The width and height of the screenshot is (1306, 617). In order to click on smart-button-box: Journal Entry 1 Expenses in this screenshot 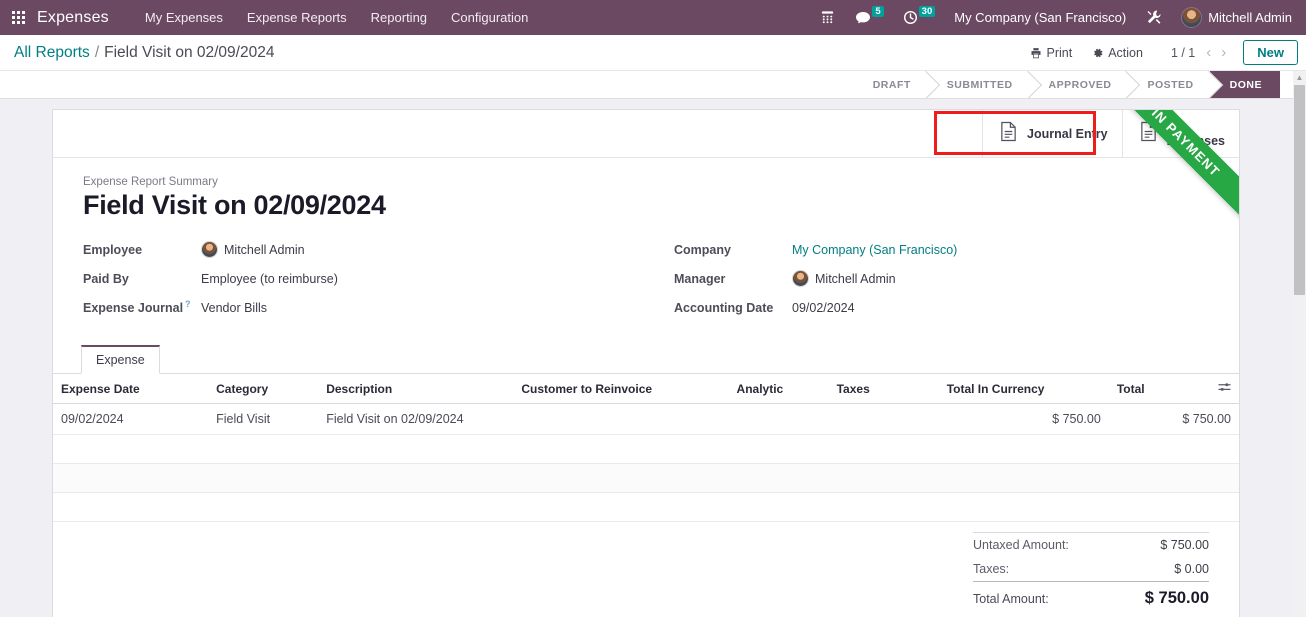, I will do `click(646, 134)`.